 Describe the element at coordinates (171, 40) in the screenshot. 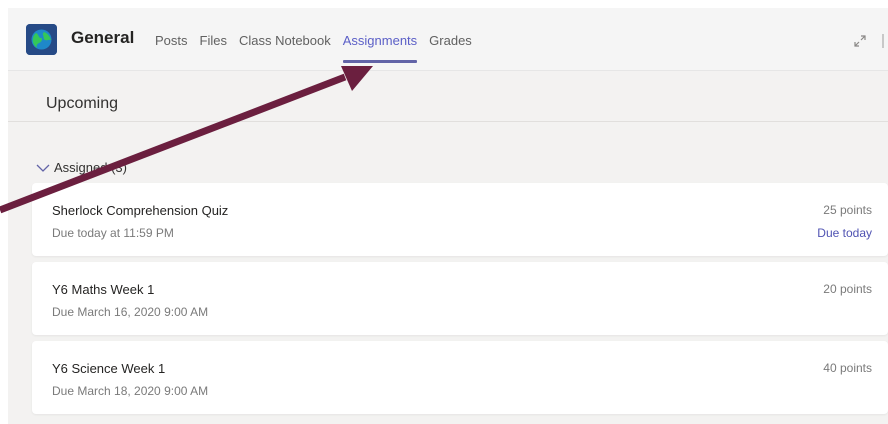

I see `tab-posts: Posts` at that location.